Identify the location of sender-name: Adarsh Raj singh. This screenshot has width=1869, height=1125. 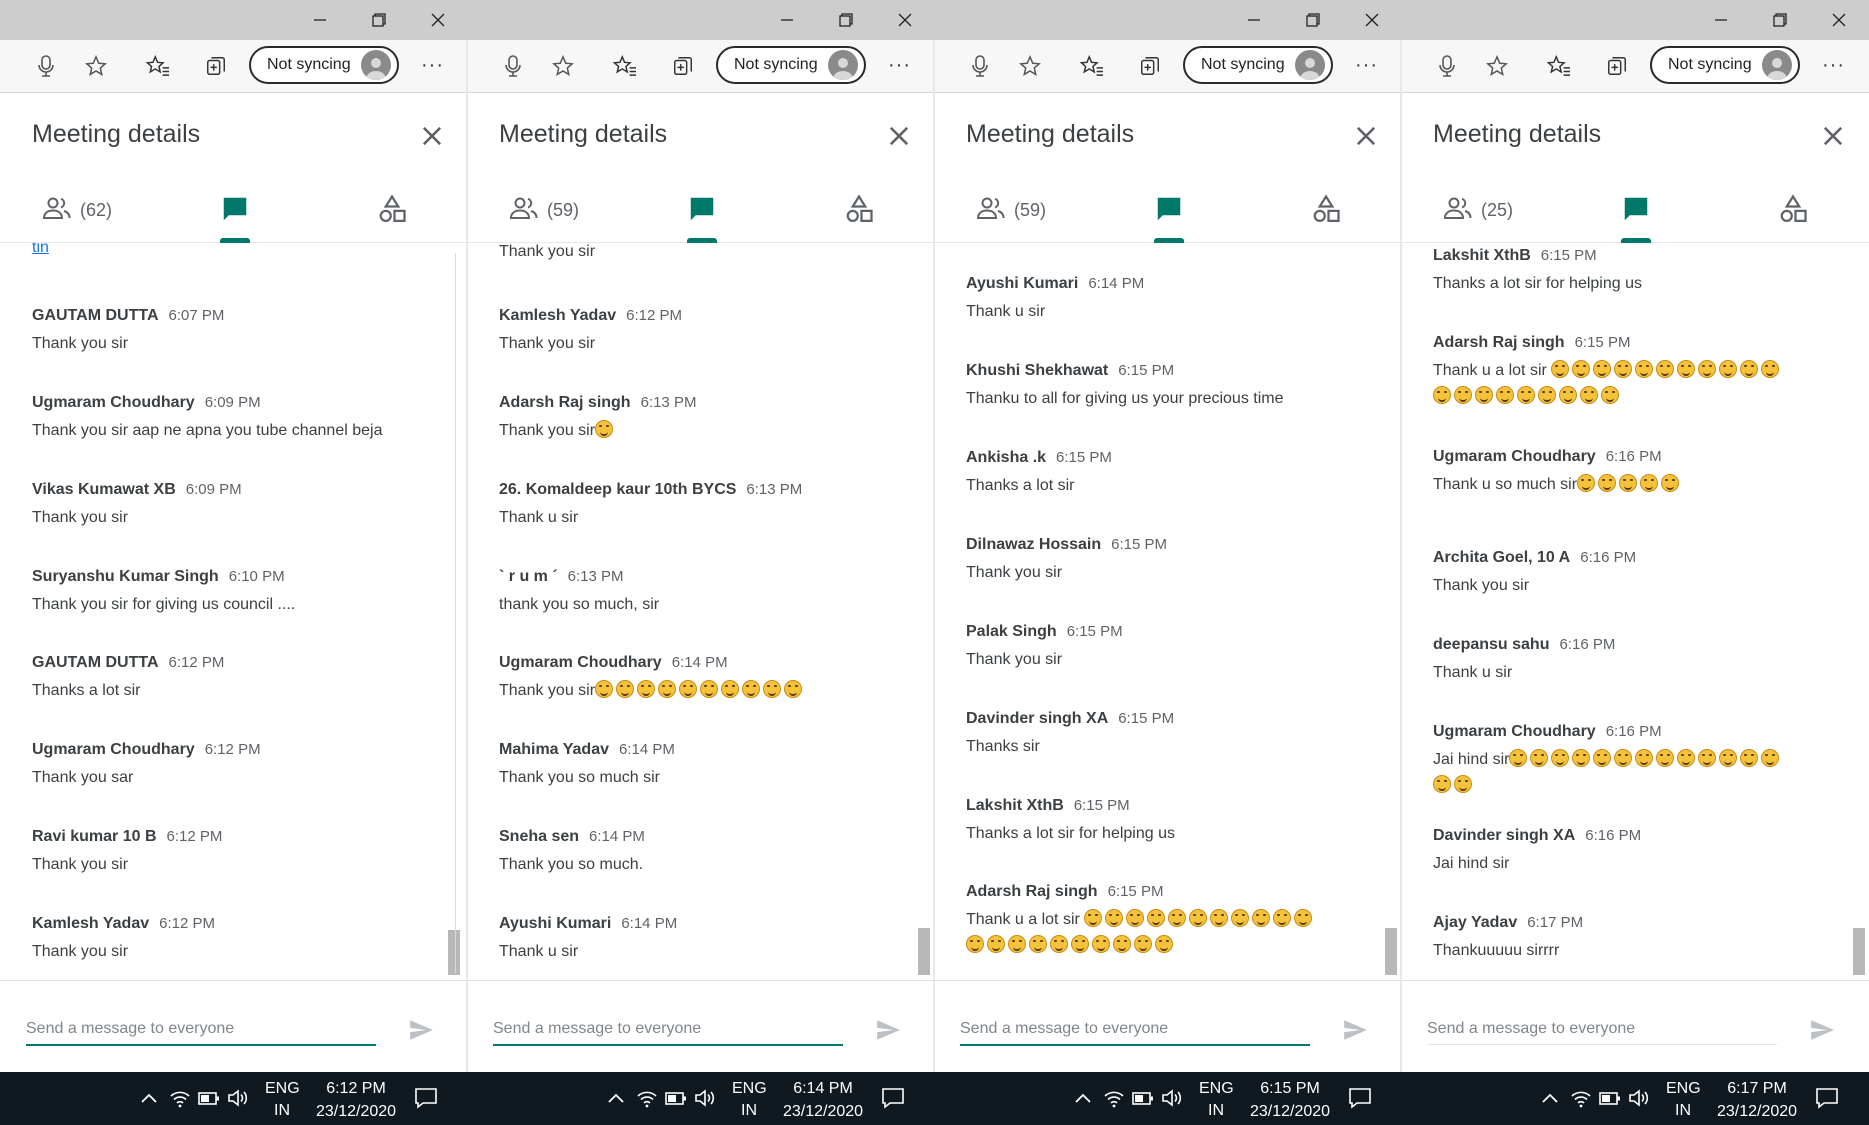
(565, 402).